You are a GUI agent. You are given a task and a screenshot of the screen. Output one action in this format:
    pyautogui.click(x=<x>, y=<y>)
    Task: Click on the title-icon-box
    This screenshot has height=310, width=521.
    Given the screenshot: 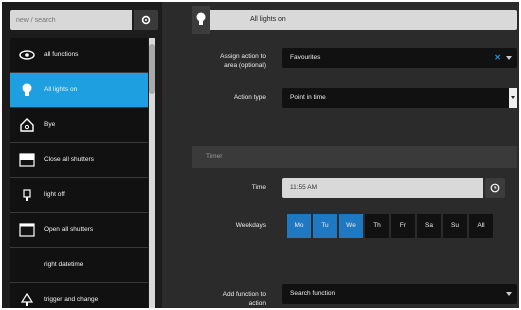 What is the action you would take?
    pyautogui.click(x=201, y=20)
    